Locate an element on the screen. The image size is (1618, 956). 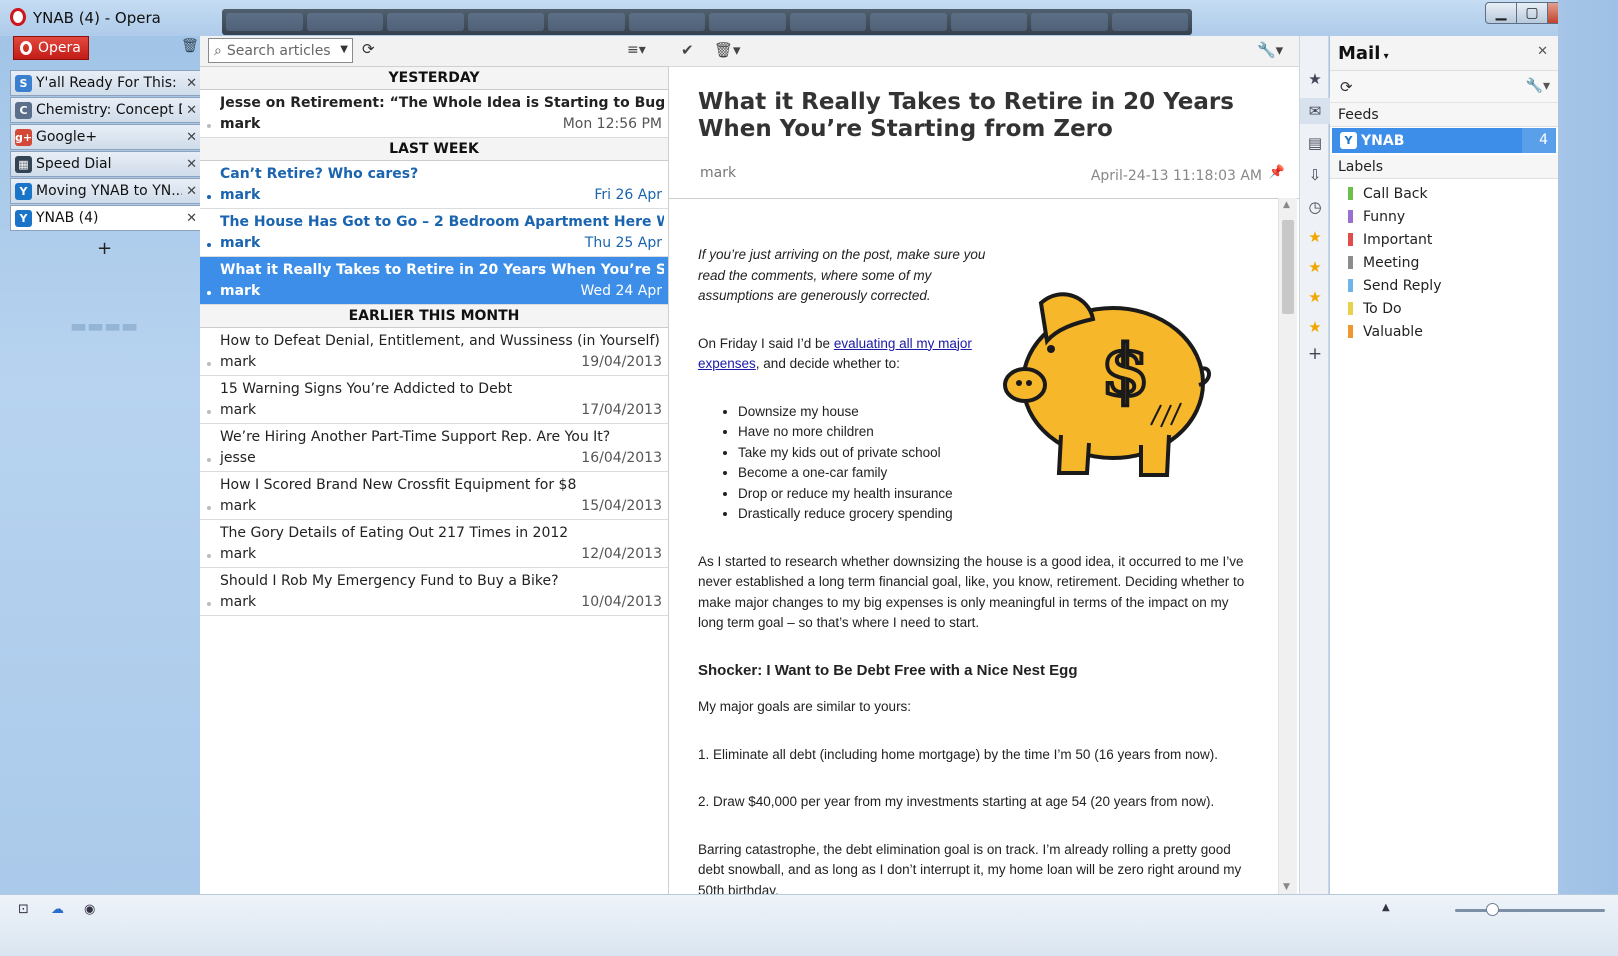
zoom-slider is located at coordinates (1530, 910).